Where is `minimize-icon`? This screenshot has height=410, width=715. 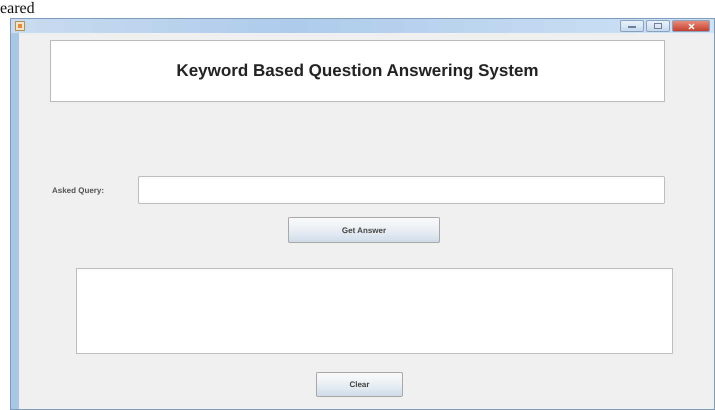 minimize-icon is located at coordinates (632, 26).